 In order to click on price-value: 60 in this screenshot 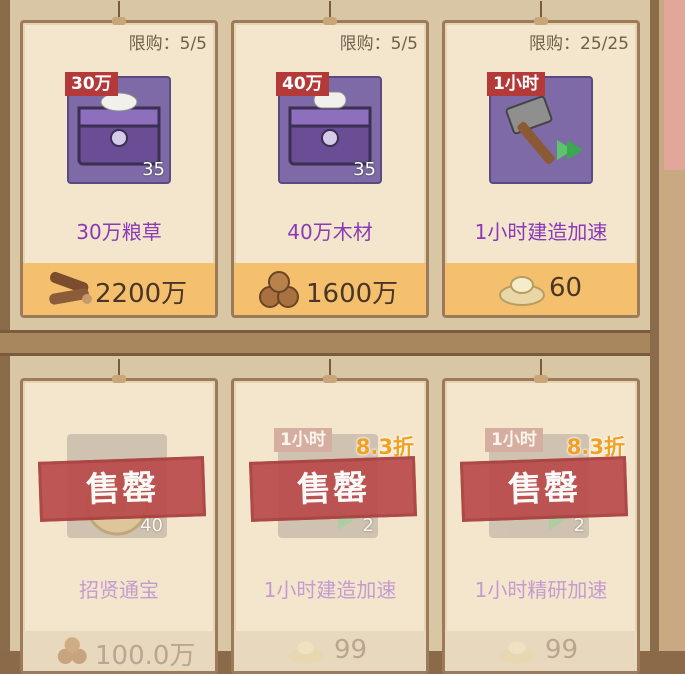, I will do `click(566, 288)`.